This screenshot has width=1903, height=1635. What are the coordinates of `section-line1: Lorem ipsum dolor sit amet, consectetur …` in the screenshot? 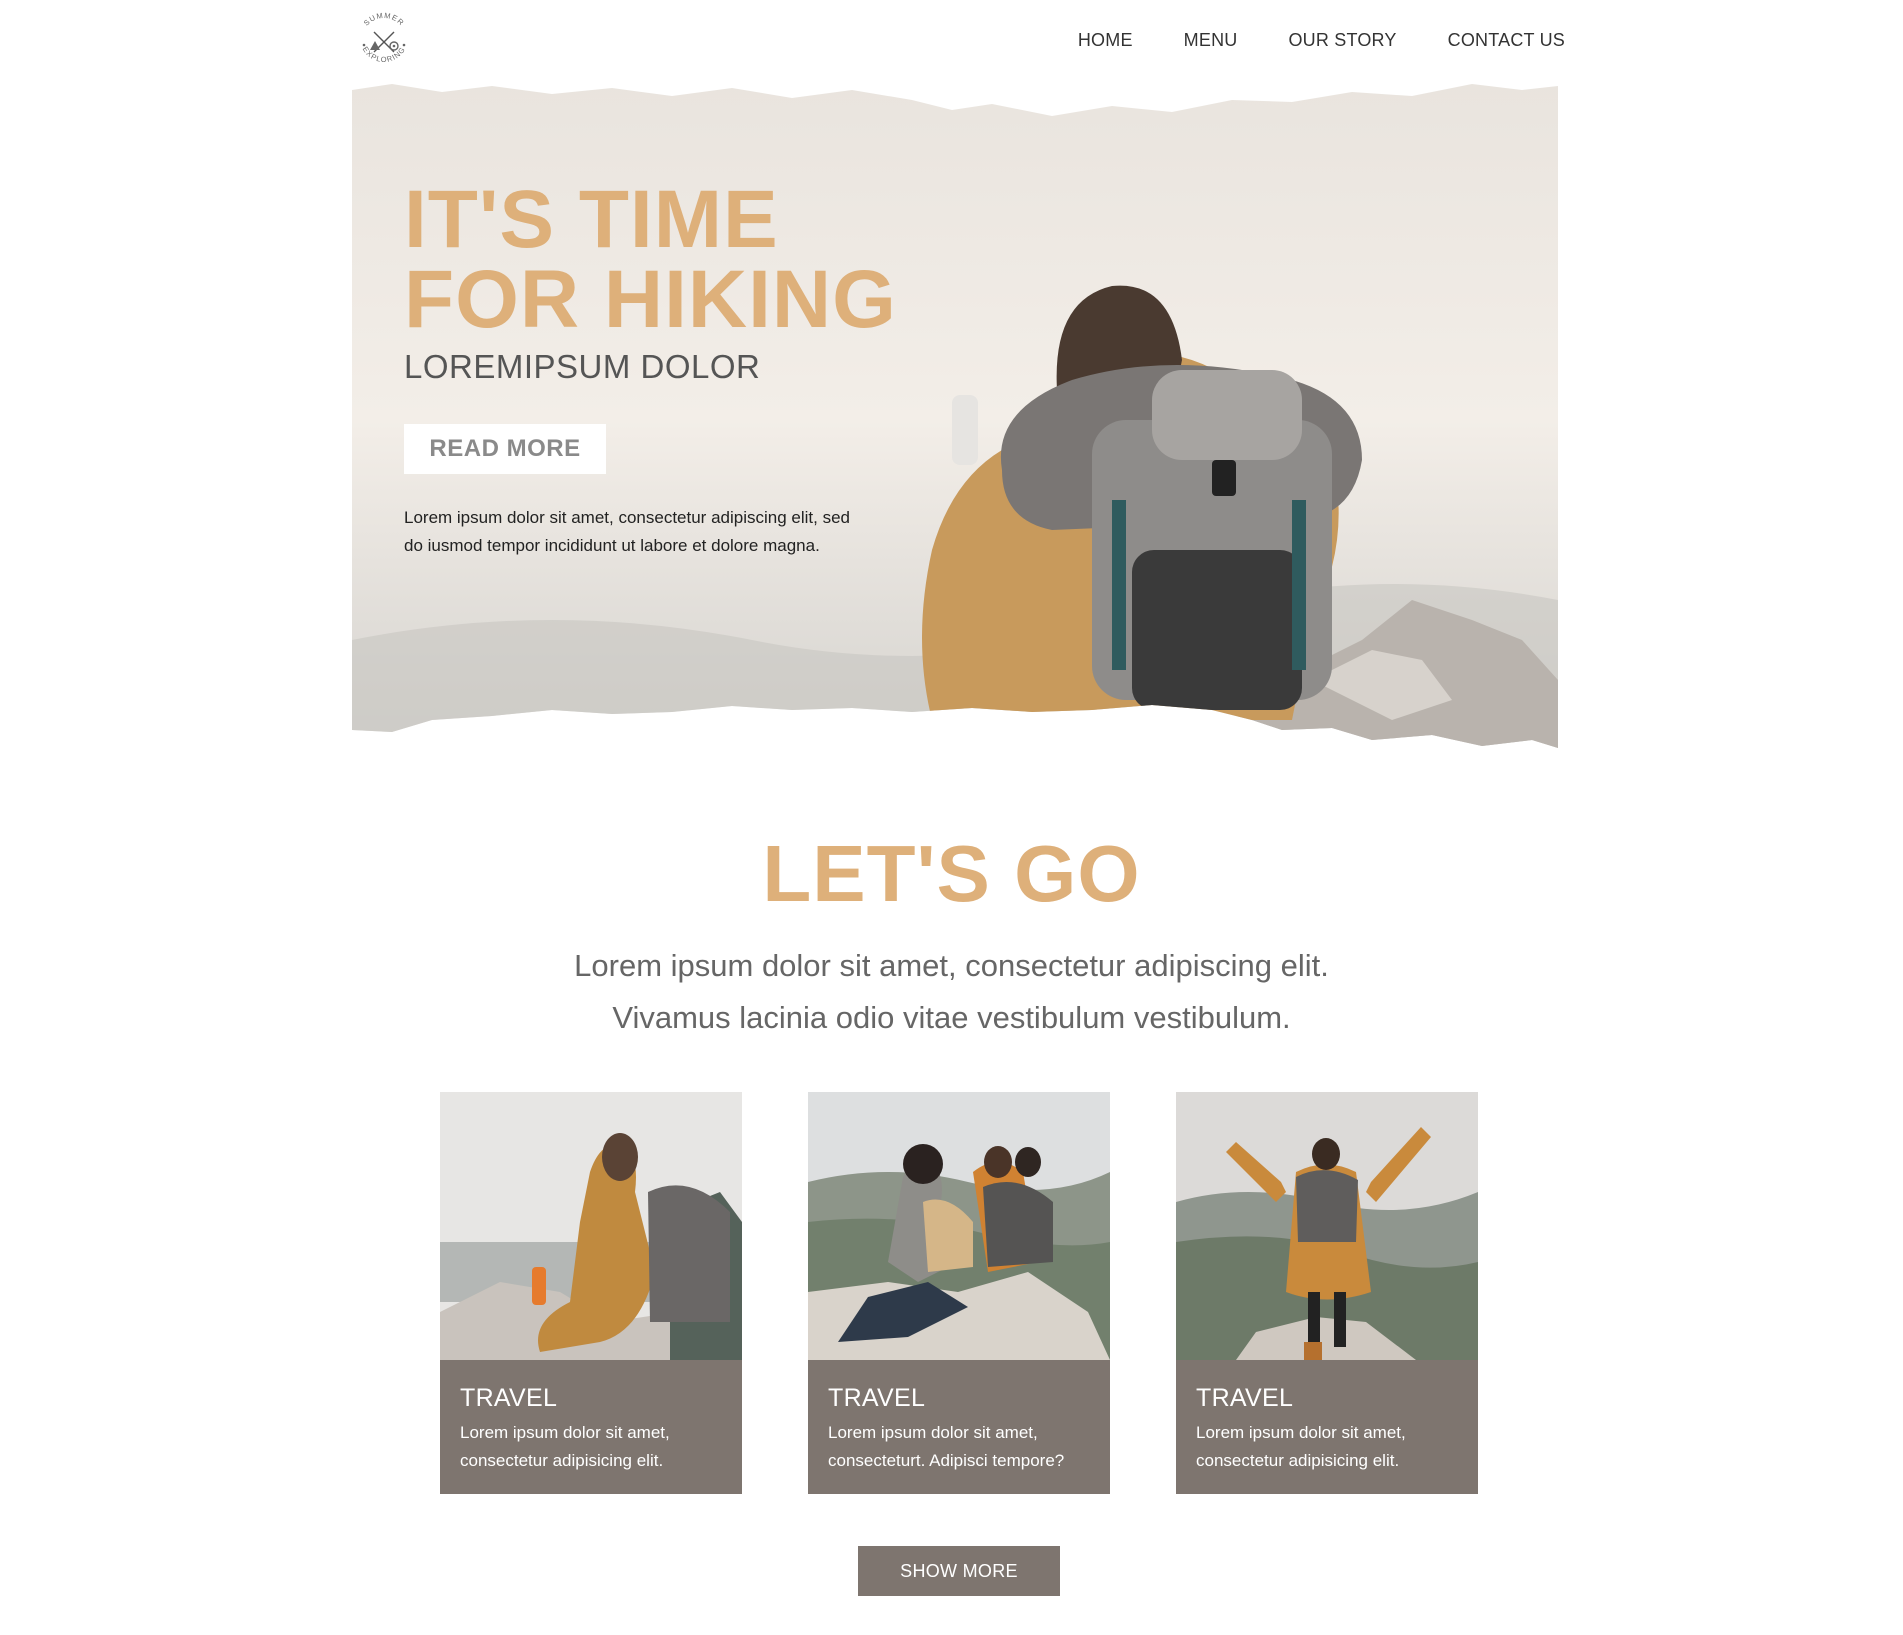 It's located at (951, 965).